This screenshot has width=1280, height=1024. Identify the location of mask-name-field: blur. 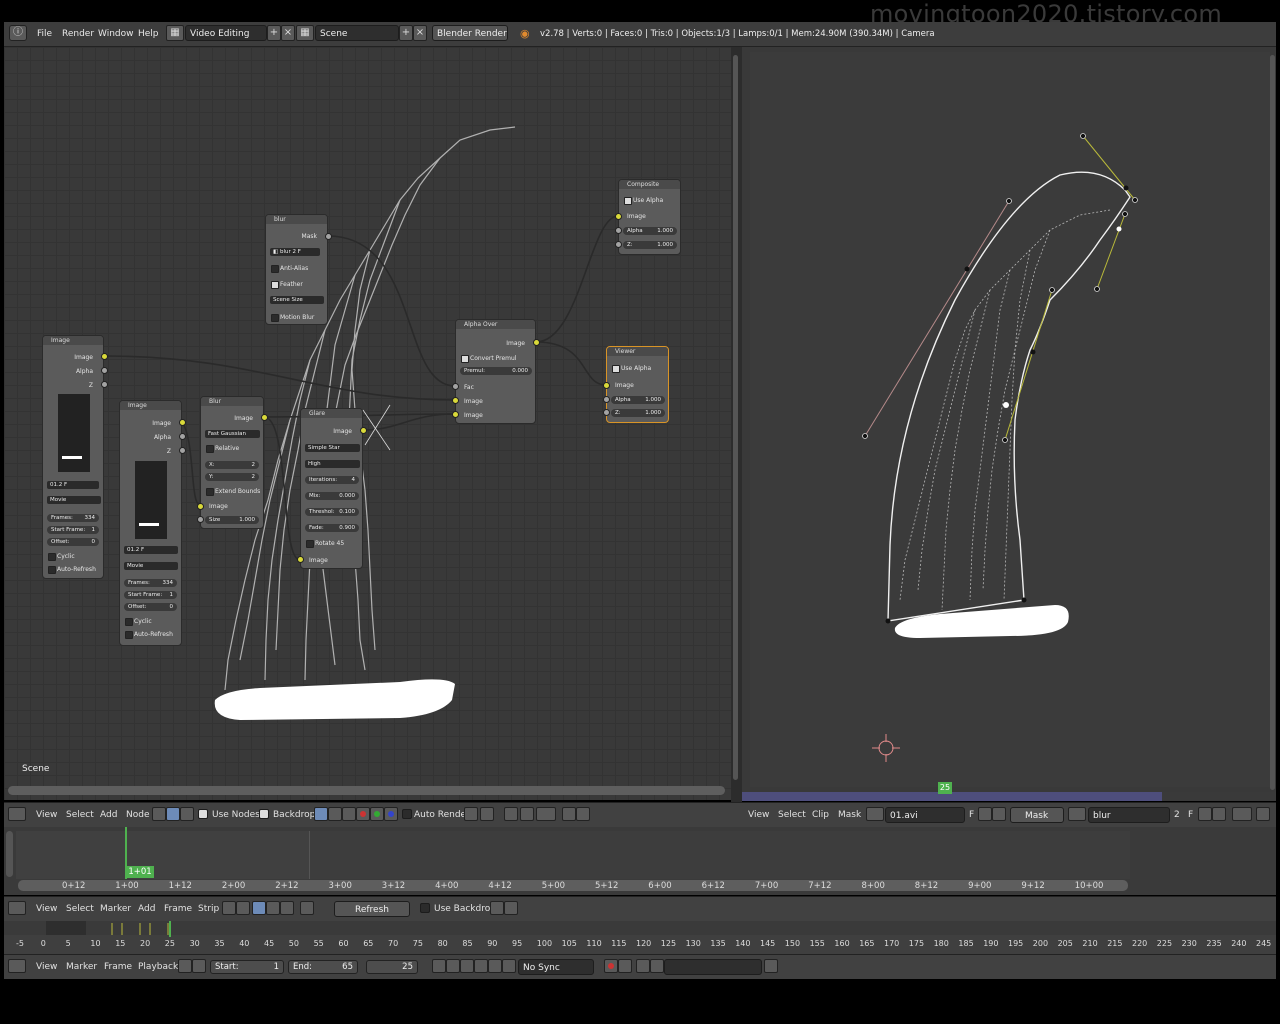
(1129, 815).